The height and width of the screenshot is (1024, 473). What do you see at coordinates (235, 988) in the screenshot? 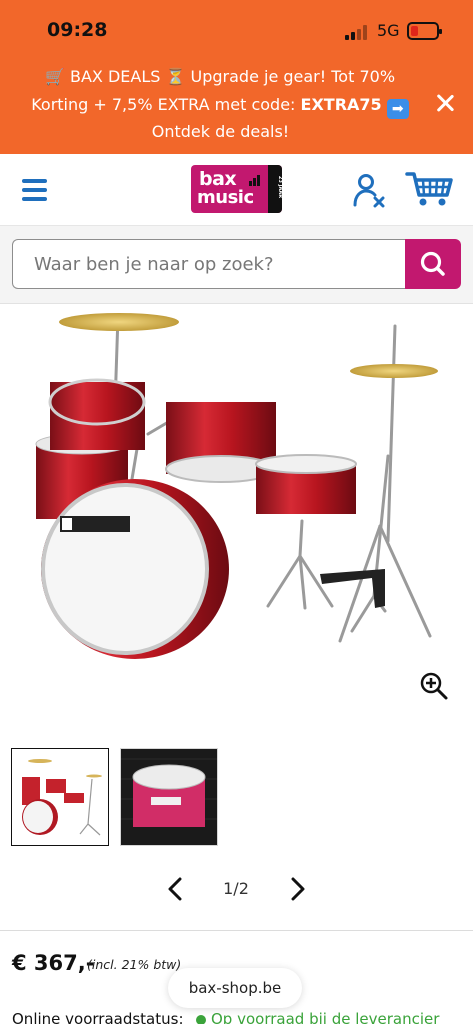
I see `browser-url-pill: bax-shop.be` at bounding box center [235, 988].